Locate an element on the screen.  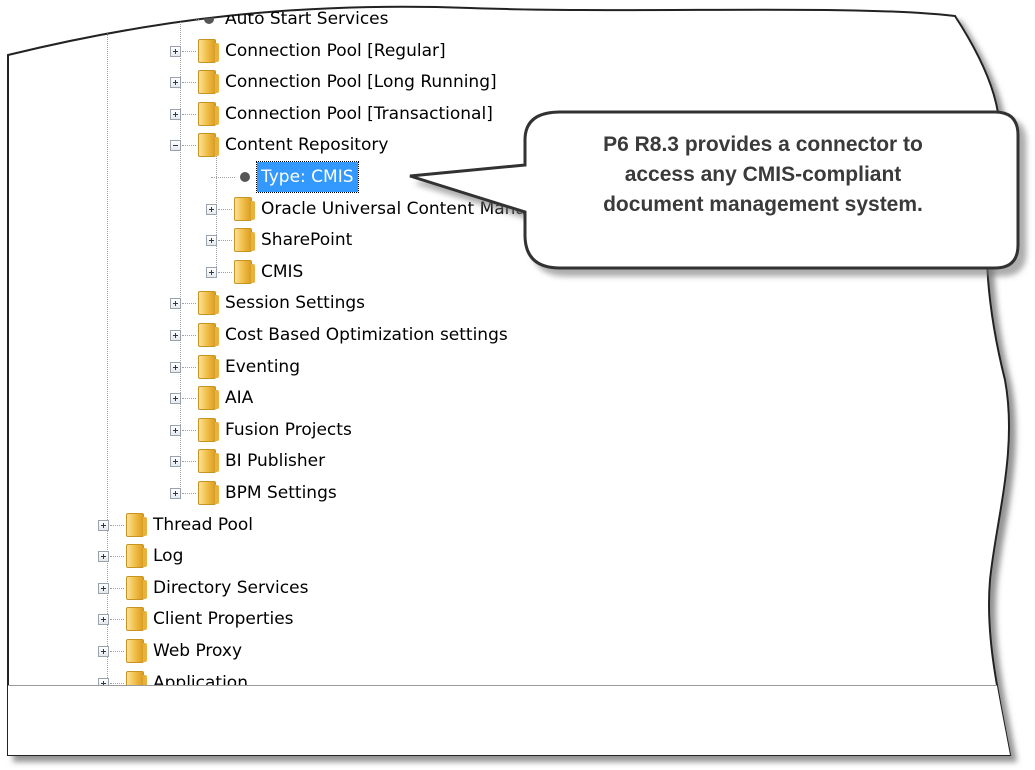
tree-item-label: Connection Pool [Transactional] is located at coordinates (359, 113).